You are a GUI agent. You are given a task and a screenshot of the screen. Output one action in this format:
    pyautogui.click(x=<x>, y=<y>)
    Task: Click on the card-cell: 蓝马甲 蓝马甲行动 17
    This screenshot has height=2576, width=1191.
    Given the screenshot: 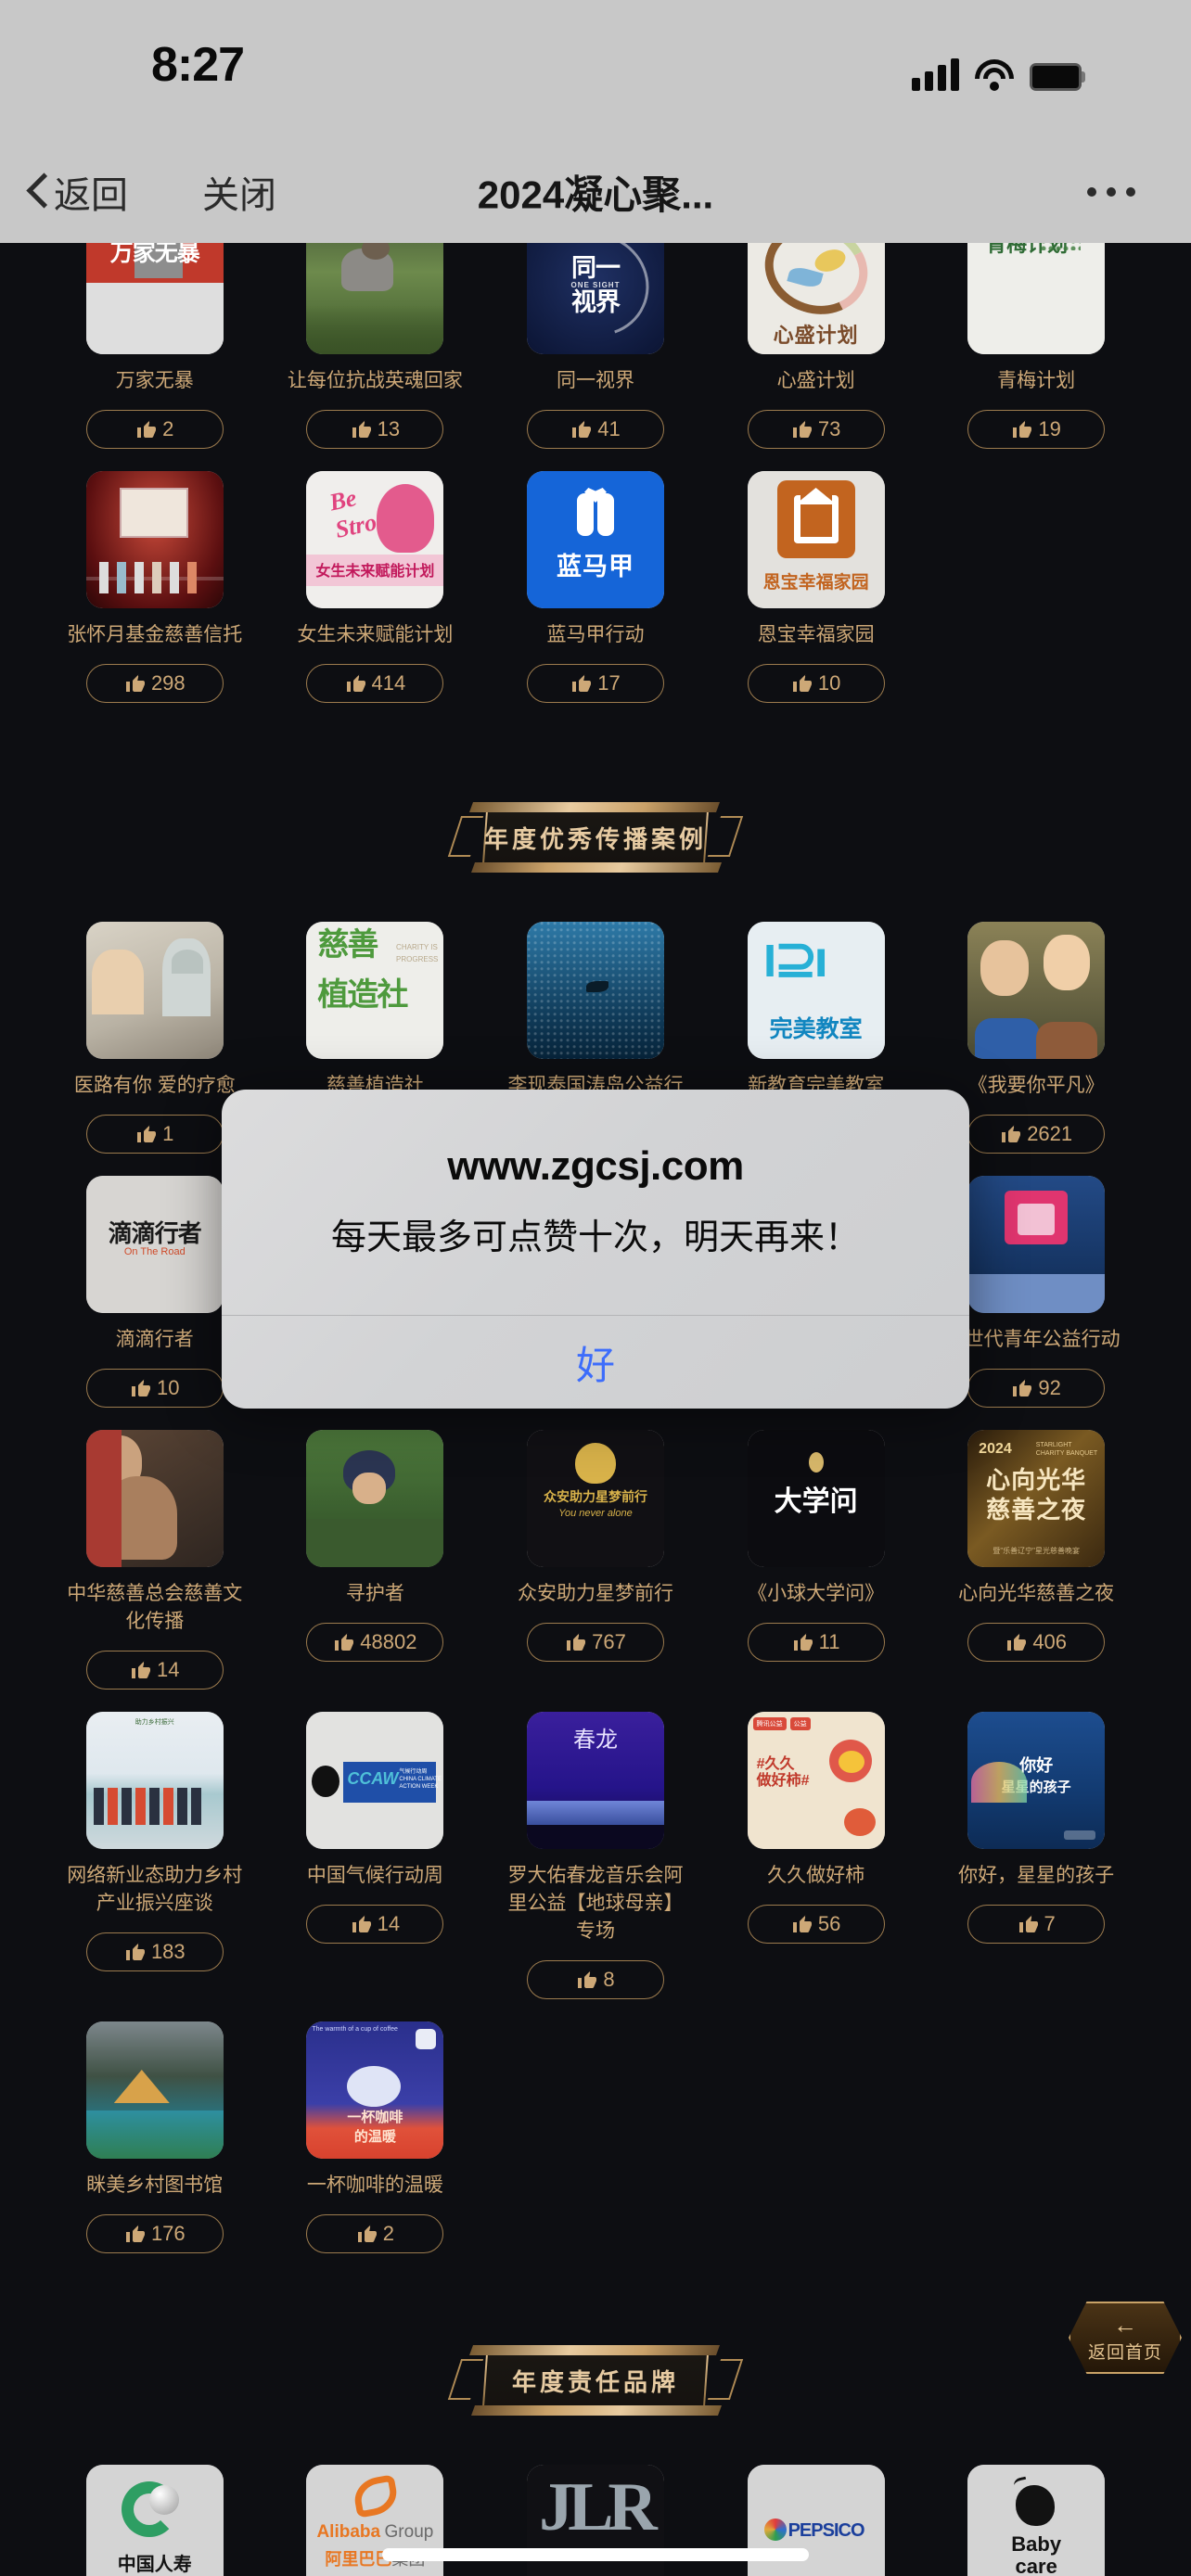 What is the action you would take?
    pyautogui.click(x=595, y=587)
    